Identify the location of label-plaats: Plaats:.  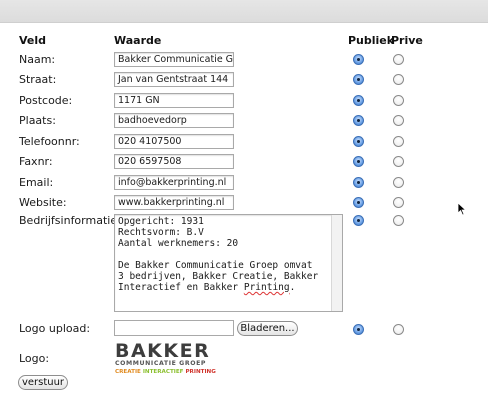
(37, 120).